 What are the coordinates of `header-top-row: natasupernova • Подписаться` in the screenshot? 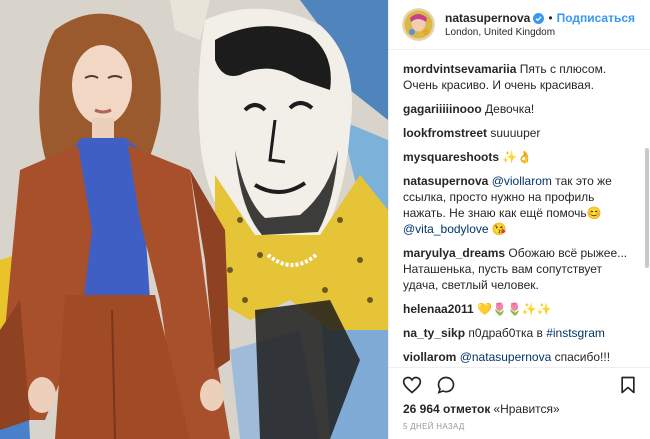 It's located at (540, 18).